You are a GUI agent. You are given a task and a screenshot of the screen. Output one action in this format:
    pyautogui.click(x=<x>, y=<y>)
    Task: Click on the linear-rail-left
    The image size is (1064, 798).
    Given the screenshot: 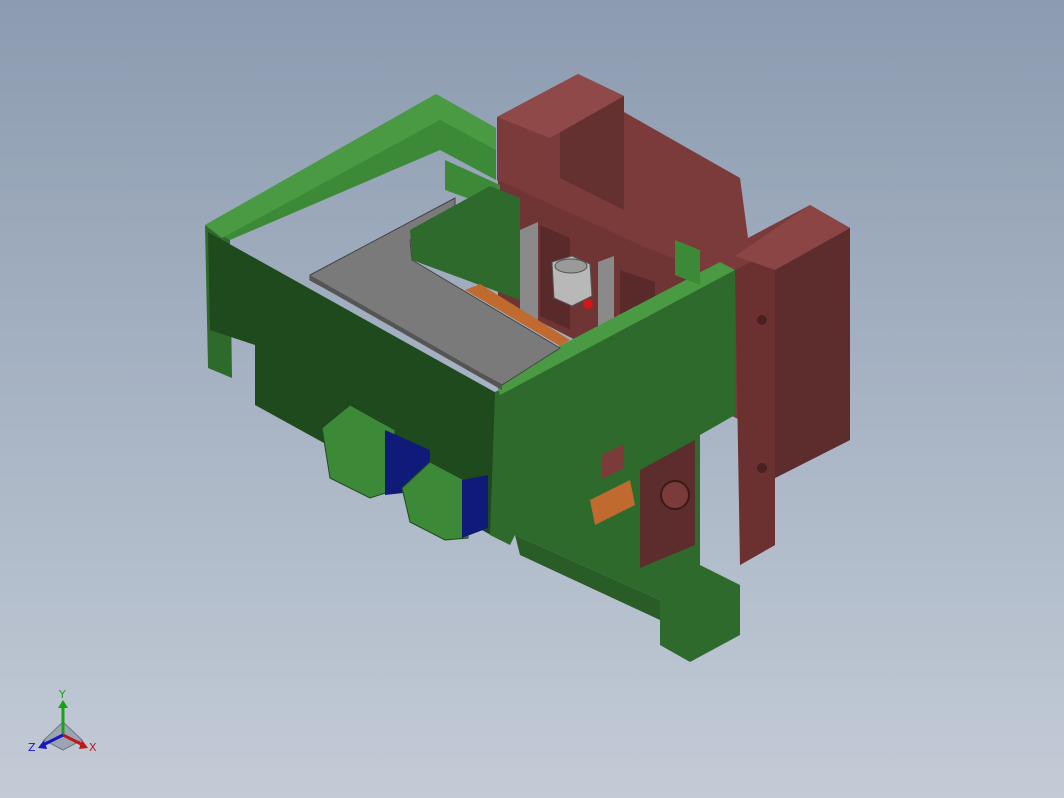 What is the action you would take?
    pyautogui.click(x=529, y=271)
    